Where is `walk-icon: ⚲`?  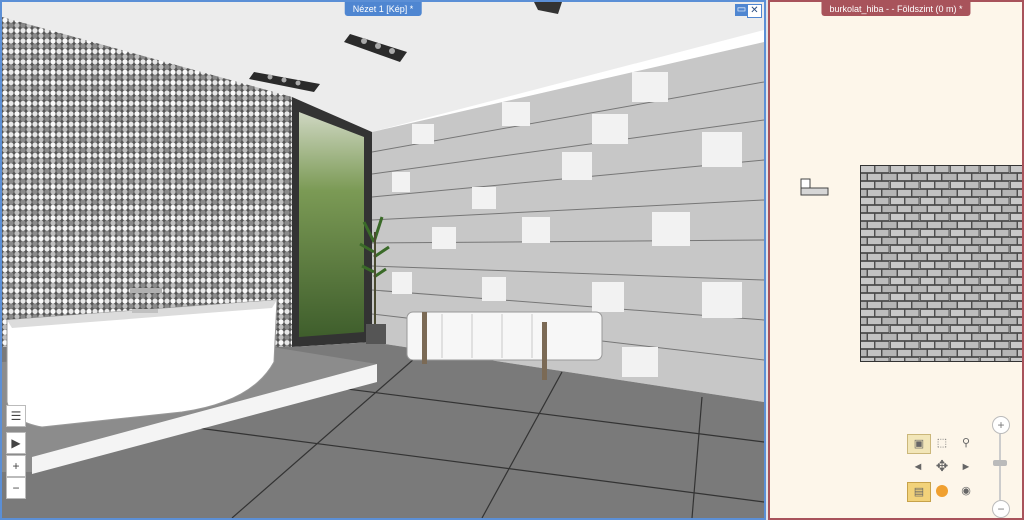
walk-icon: ⚲ is located at coordinates (966, 443).